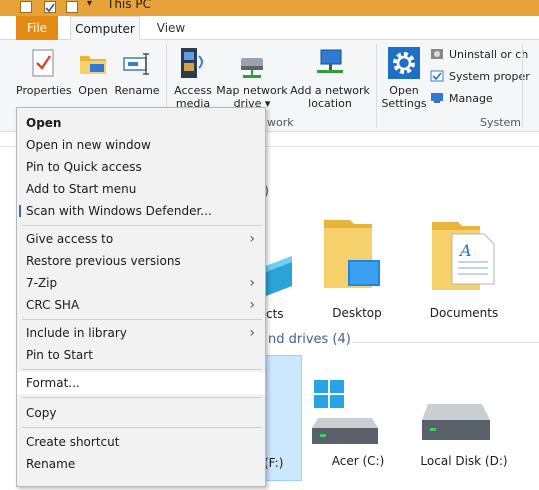 The width and height of the screenshot is (539, 490). I want to click on system-properties-button: System proper, so click(480, 76).